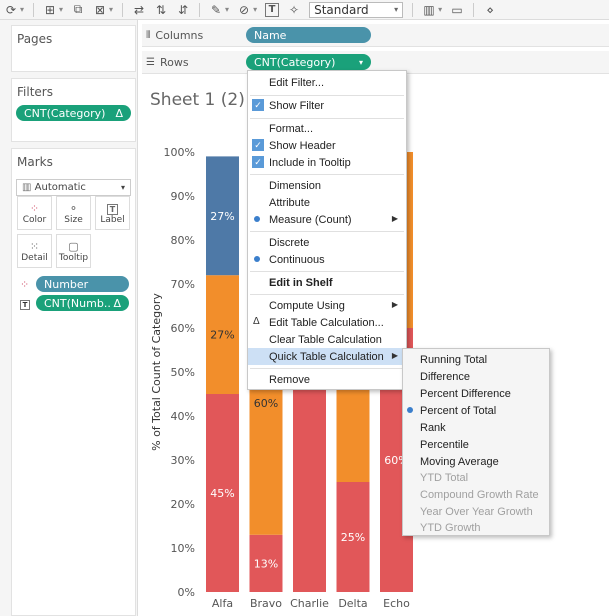  Describe the element at coordinates (244, 10) in the screenshot. I see `group-icon: ⊘` at that location.